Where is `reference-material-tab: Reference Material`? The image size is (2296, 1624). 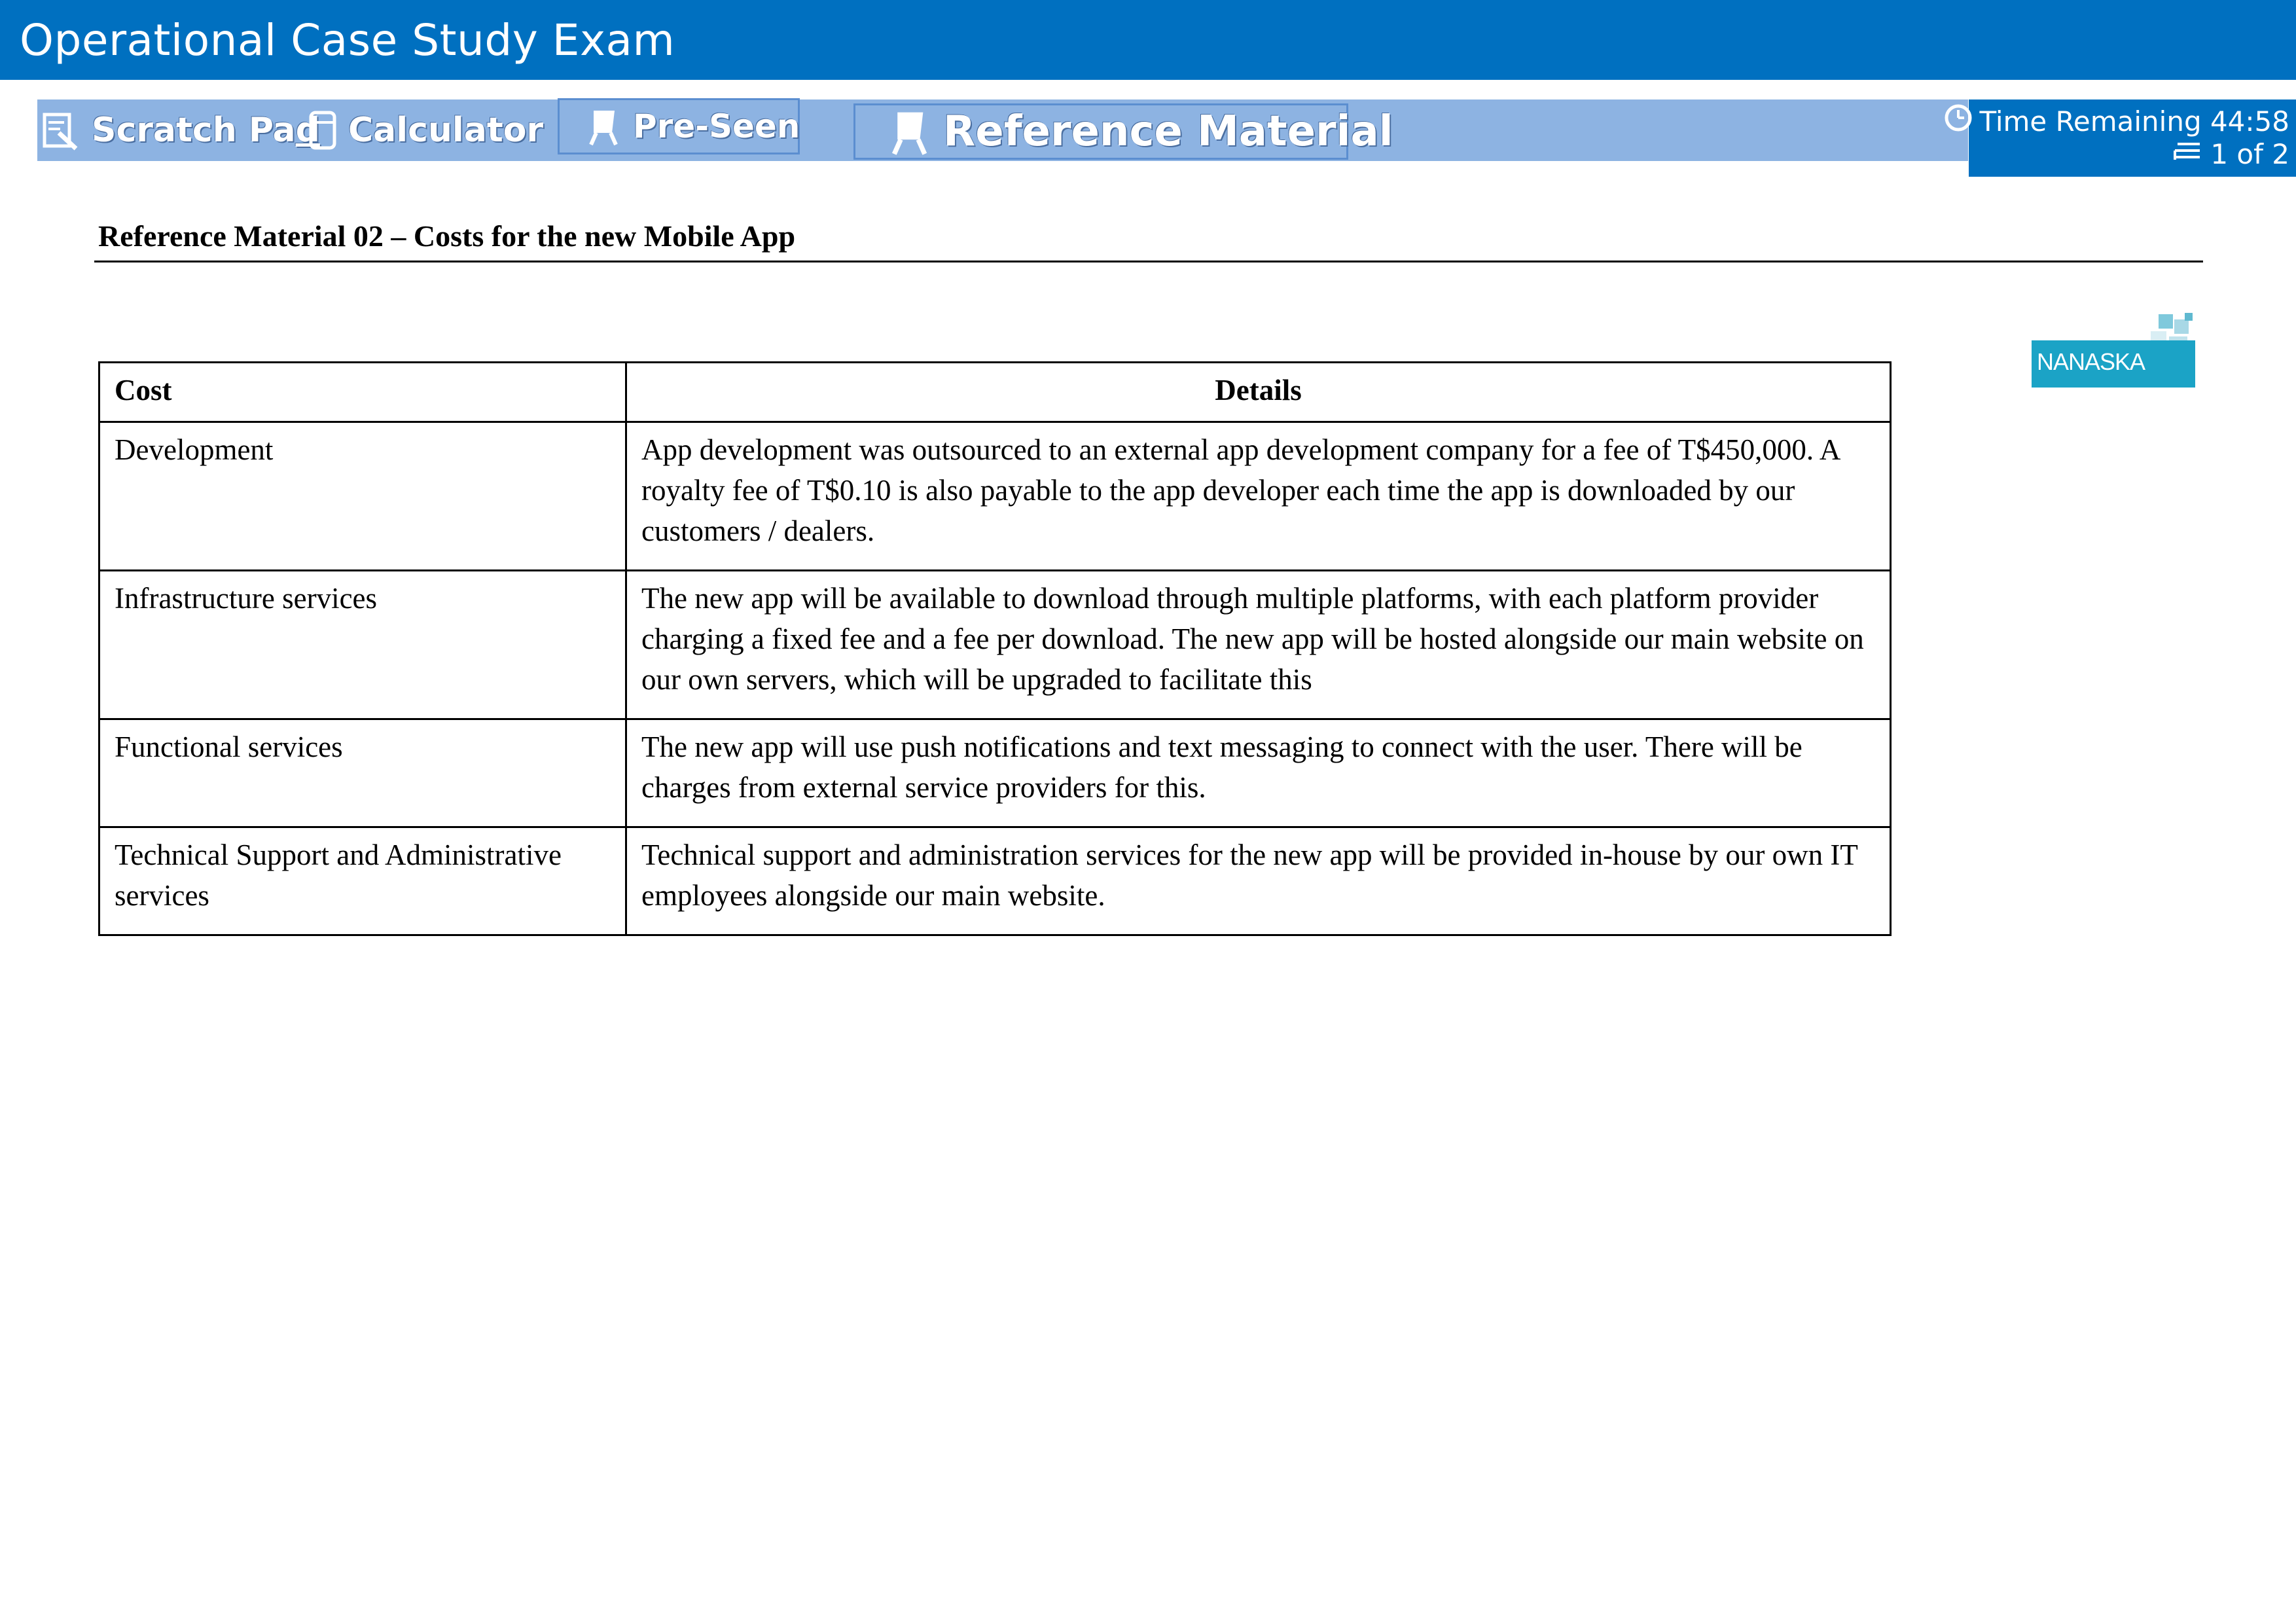 reference-material-tab: Reference Material is located at coordinates (1123, 131).